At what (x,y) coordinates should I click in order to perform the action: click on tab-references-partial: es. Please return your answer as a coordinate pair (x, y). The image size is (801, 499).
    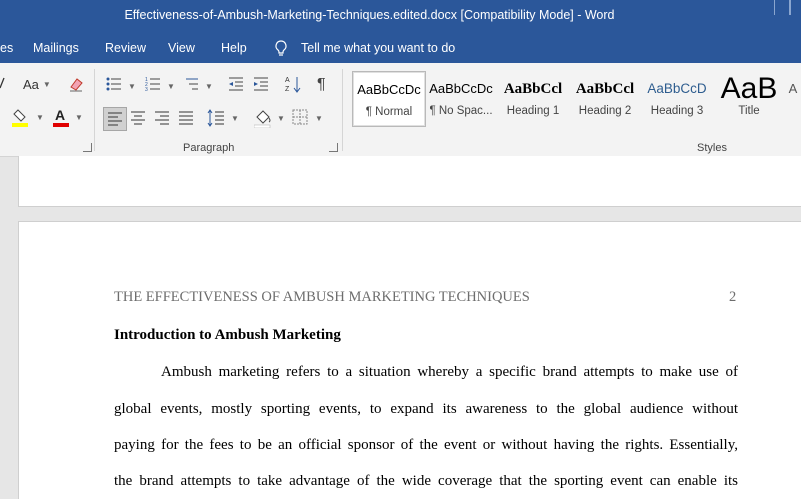
    Looking at the image, I should click on (6, 48).